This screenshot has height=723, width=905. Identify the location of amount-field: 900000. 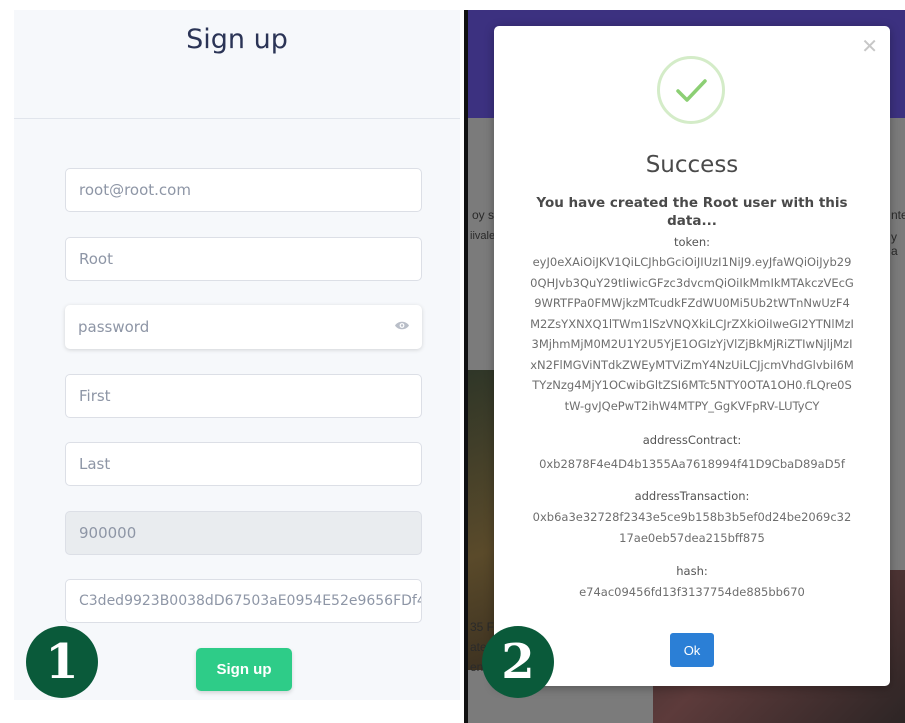
(243, 533).